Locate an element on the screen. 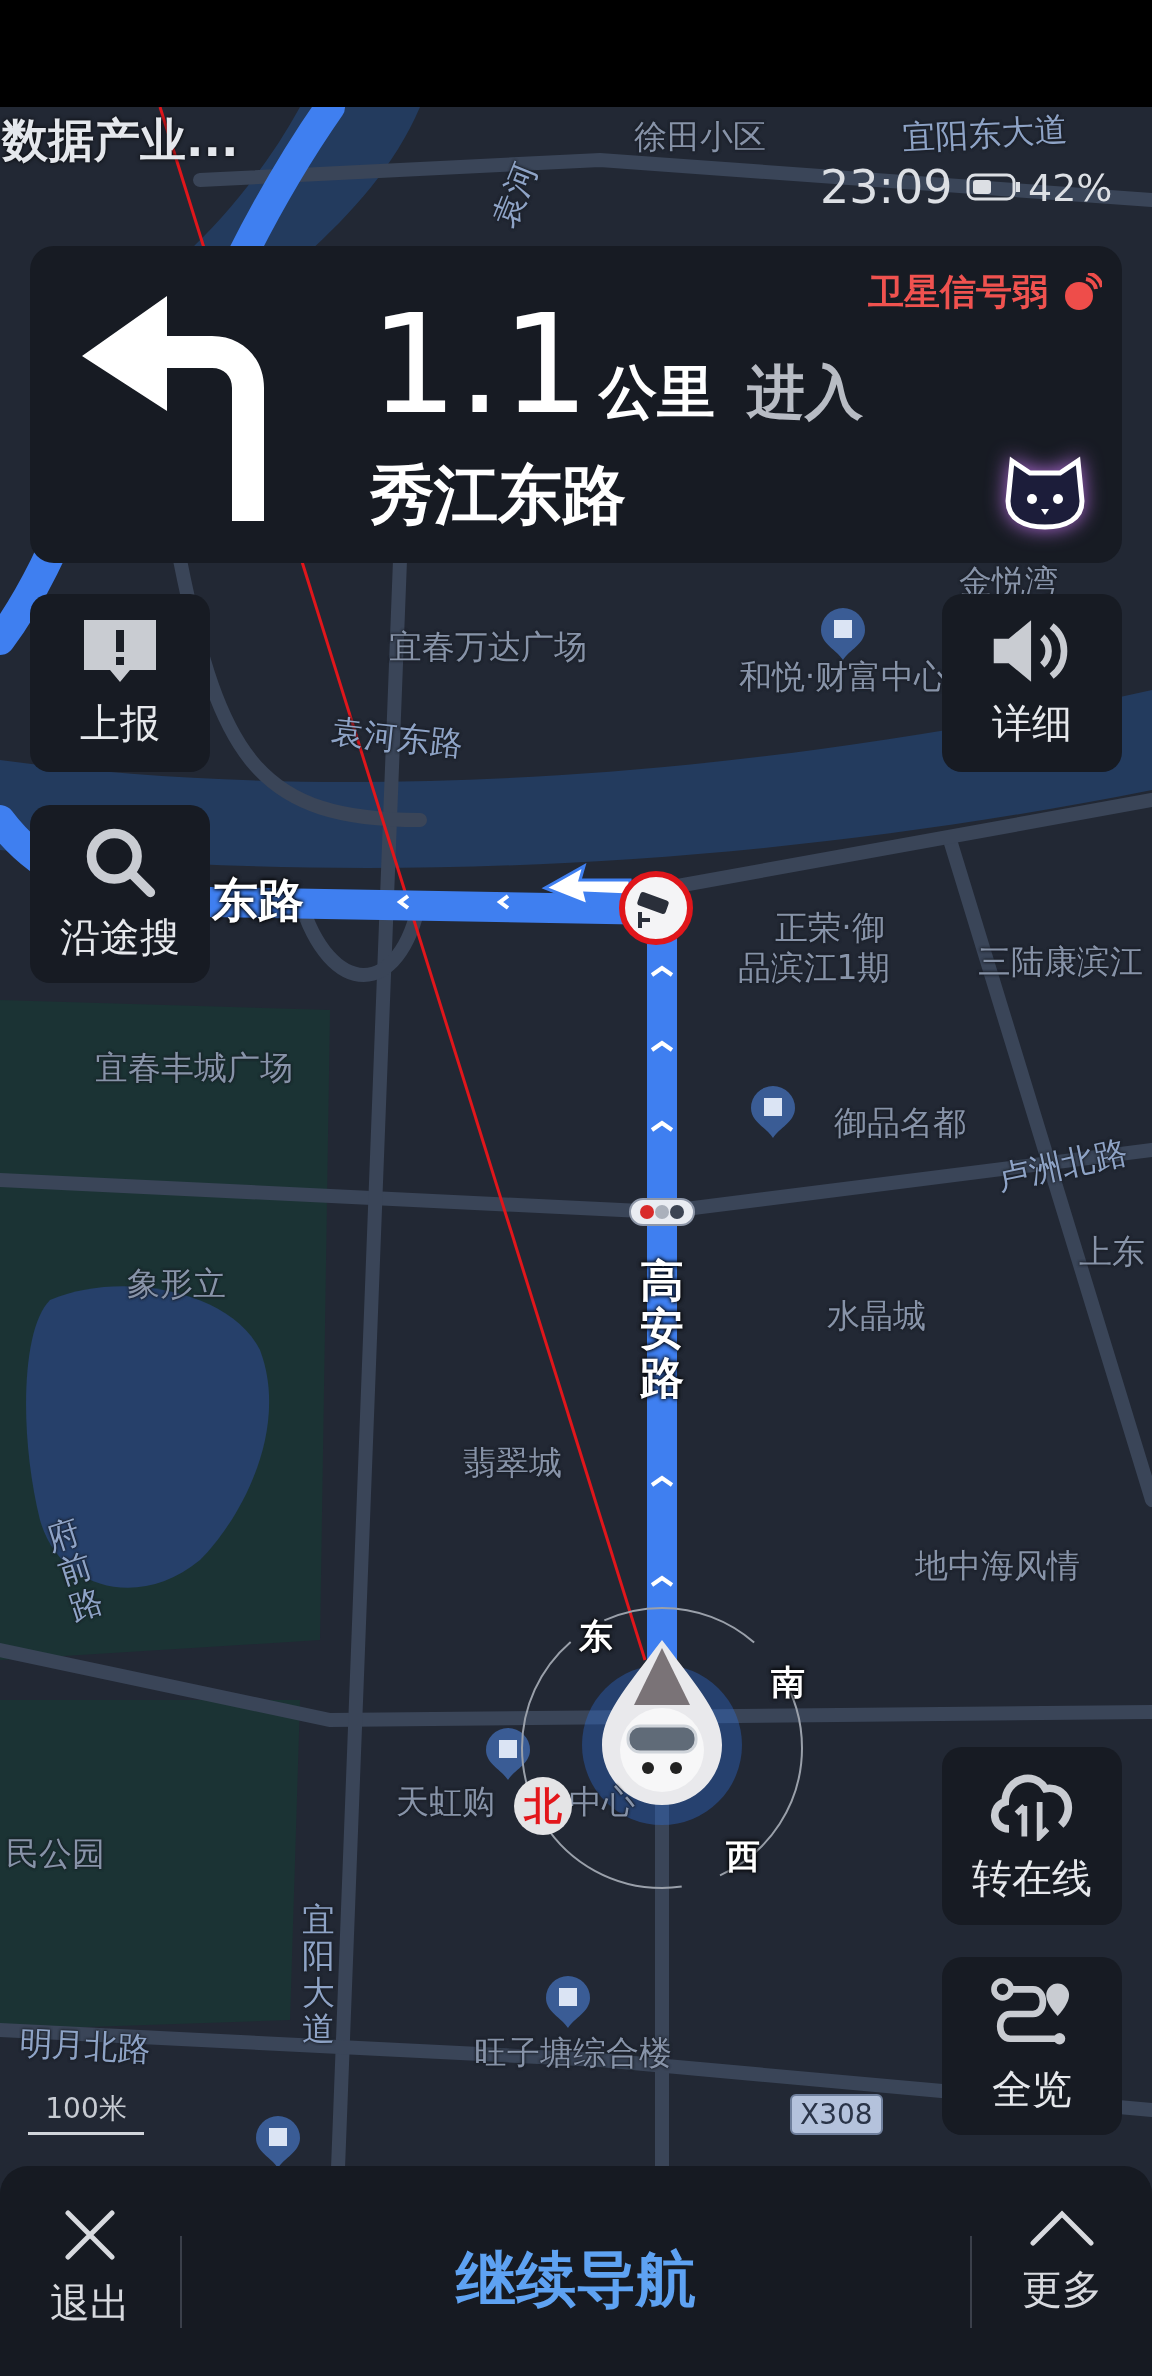 The height and width of the screenshot is (2376, 1152). next-road-name: 秀江东路 is located at coordinates (498, 495).